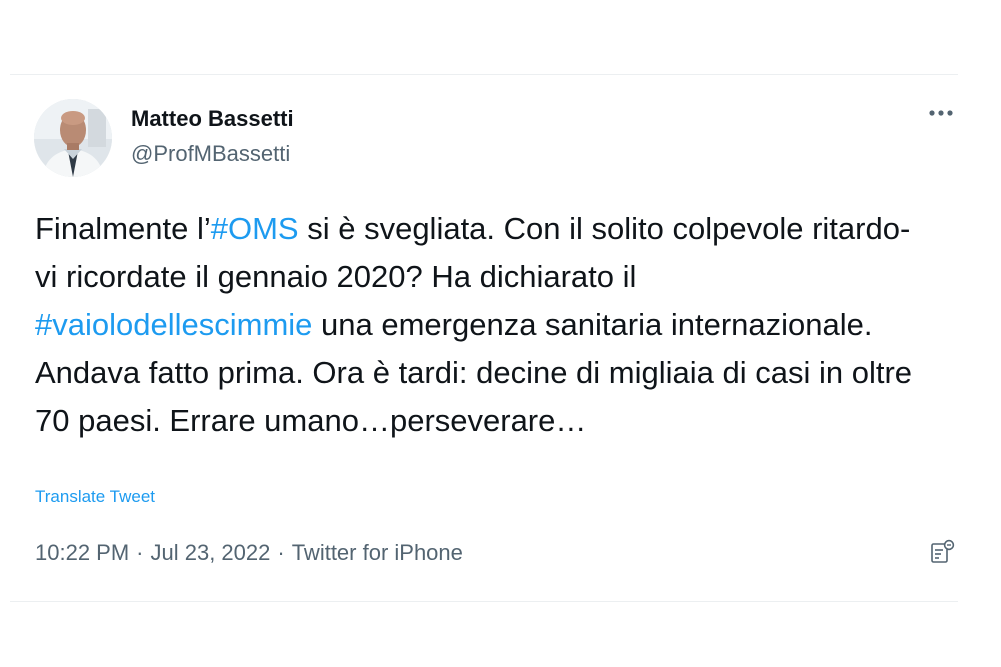  What do you see at coordinates (211, 552) in the screenshot?
I see `tweet-date: Jul 23, 2022` at bounding box center [211, 552].